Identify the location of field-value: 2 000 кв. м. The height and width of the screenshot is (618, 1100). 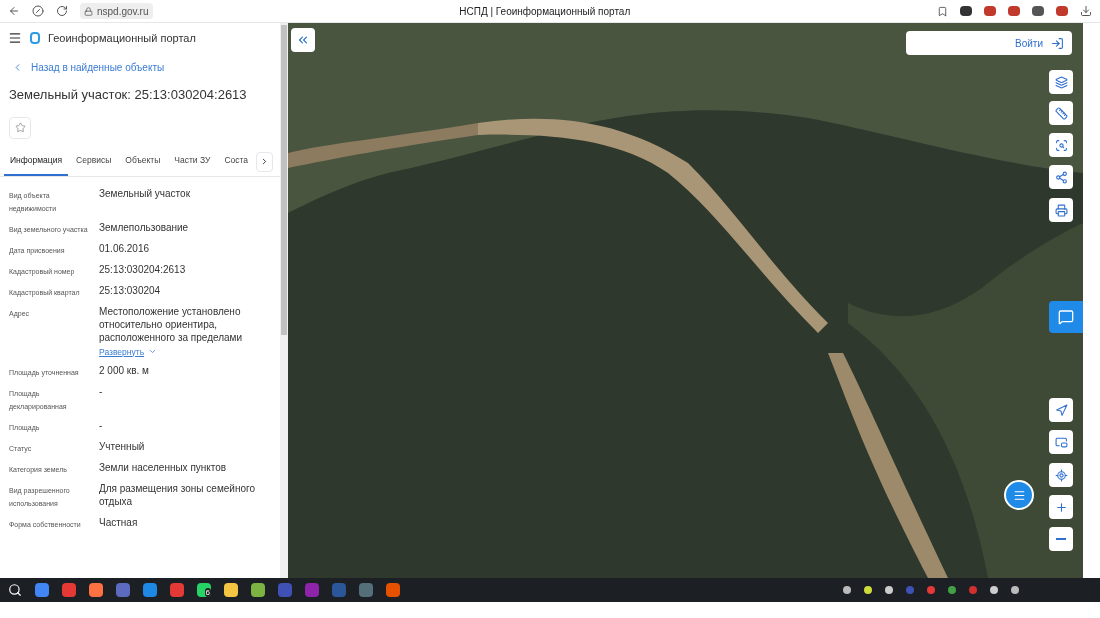
(124, 371).